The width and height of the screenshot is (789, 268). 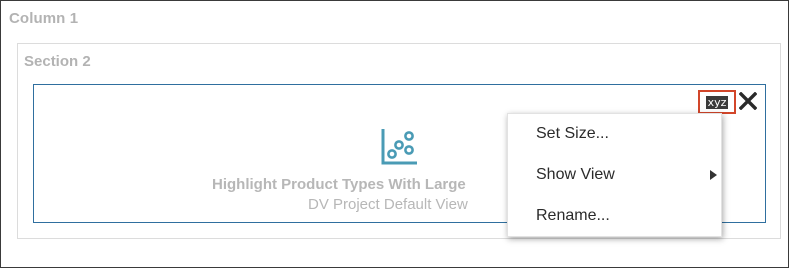 I want to click on menu-item-show-view: Show View, so click(x=614, y=175).